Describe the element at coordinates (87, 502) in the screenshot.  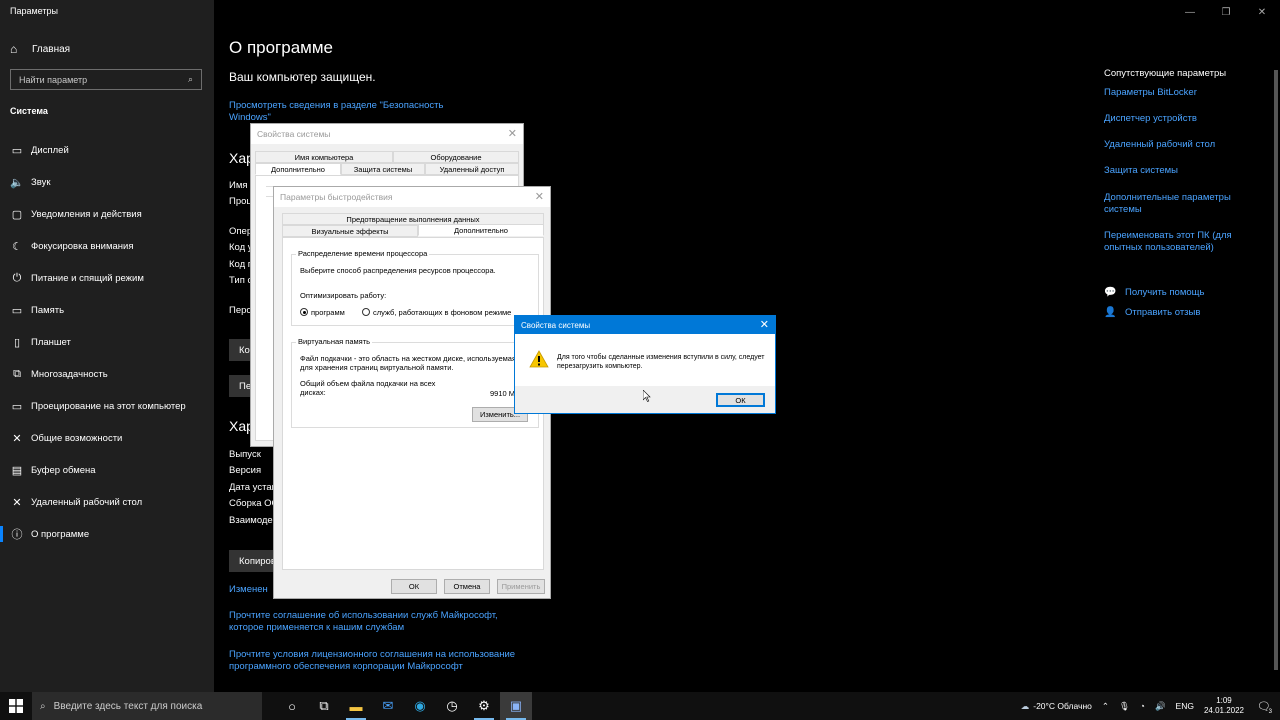
I see `sidebar-item-label: Удаленный рабочий стол` at that location.